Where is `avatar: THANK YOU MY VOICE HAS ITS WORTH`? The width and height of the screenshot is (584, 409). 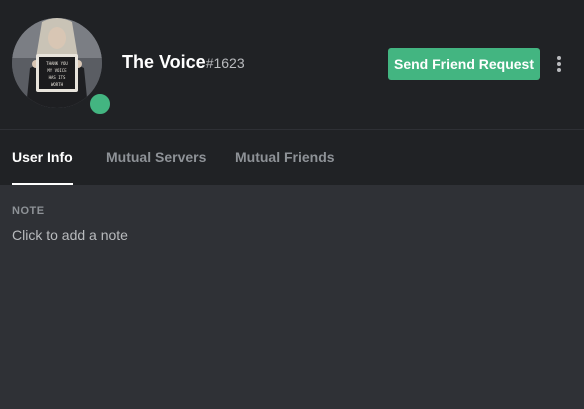
avatar: THANK YOU MY VOICE HAS ITS WORTH is located at coordinates (57, 63).